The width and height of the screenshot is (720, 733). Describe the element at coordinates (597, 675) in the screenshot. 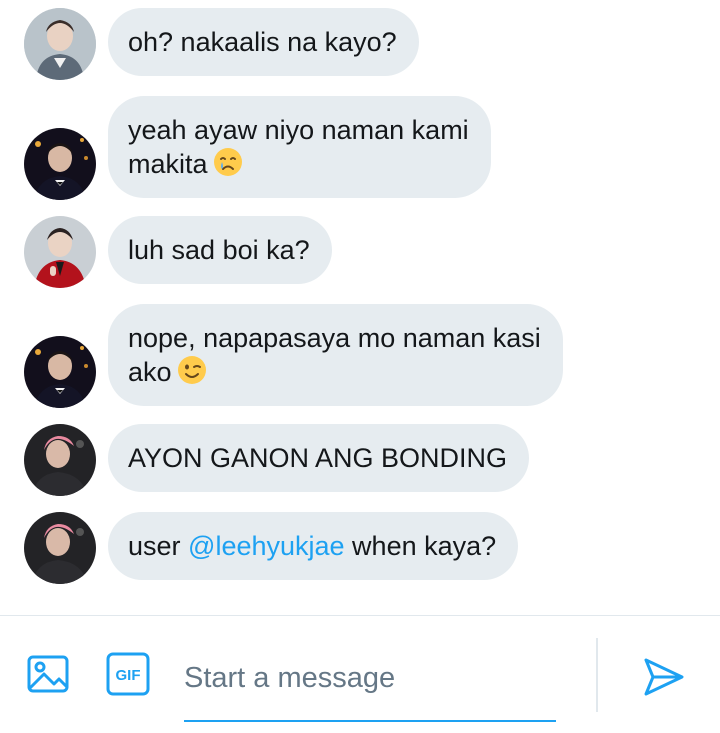

I see `composer-divider` at that location.